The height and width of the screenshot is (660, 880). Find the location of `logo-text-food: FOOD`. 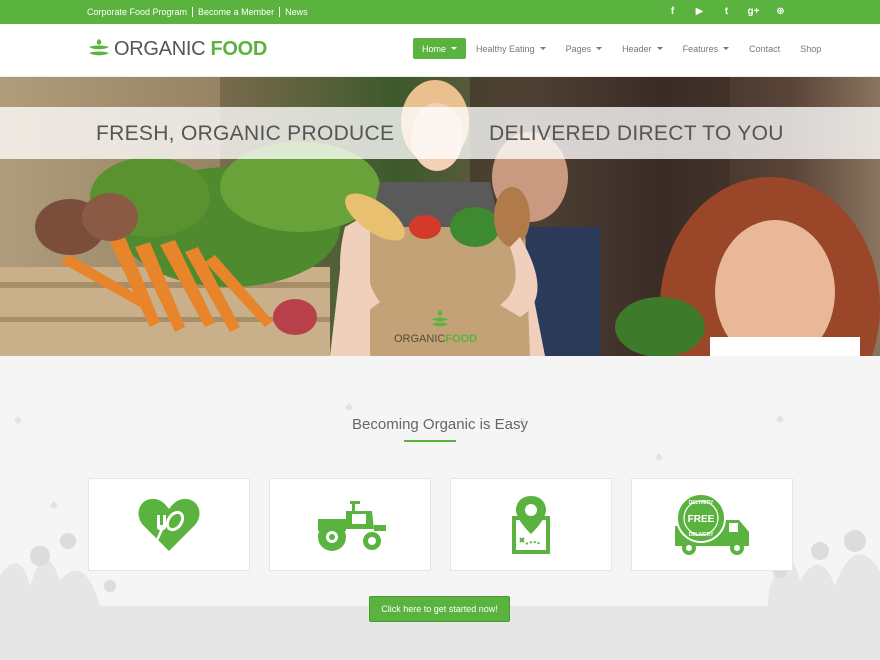

logo-text-food: FOOD is located at coordinates (239, 48).